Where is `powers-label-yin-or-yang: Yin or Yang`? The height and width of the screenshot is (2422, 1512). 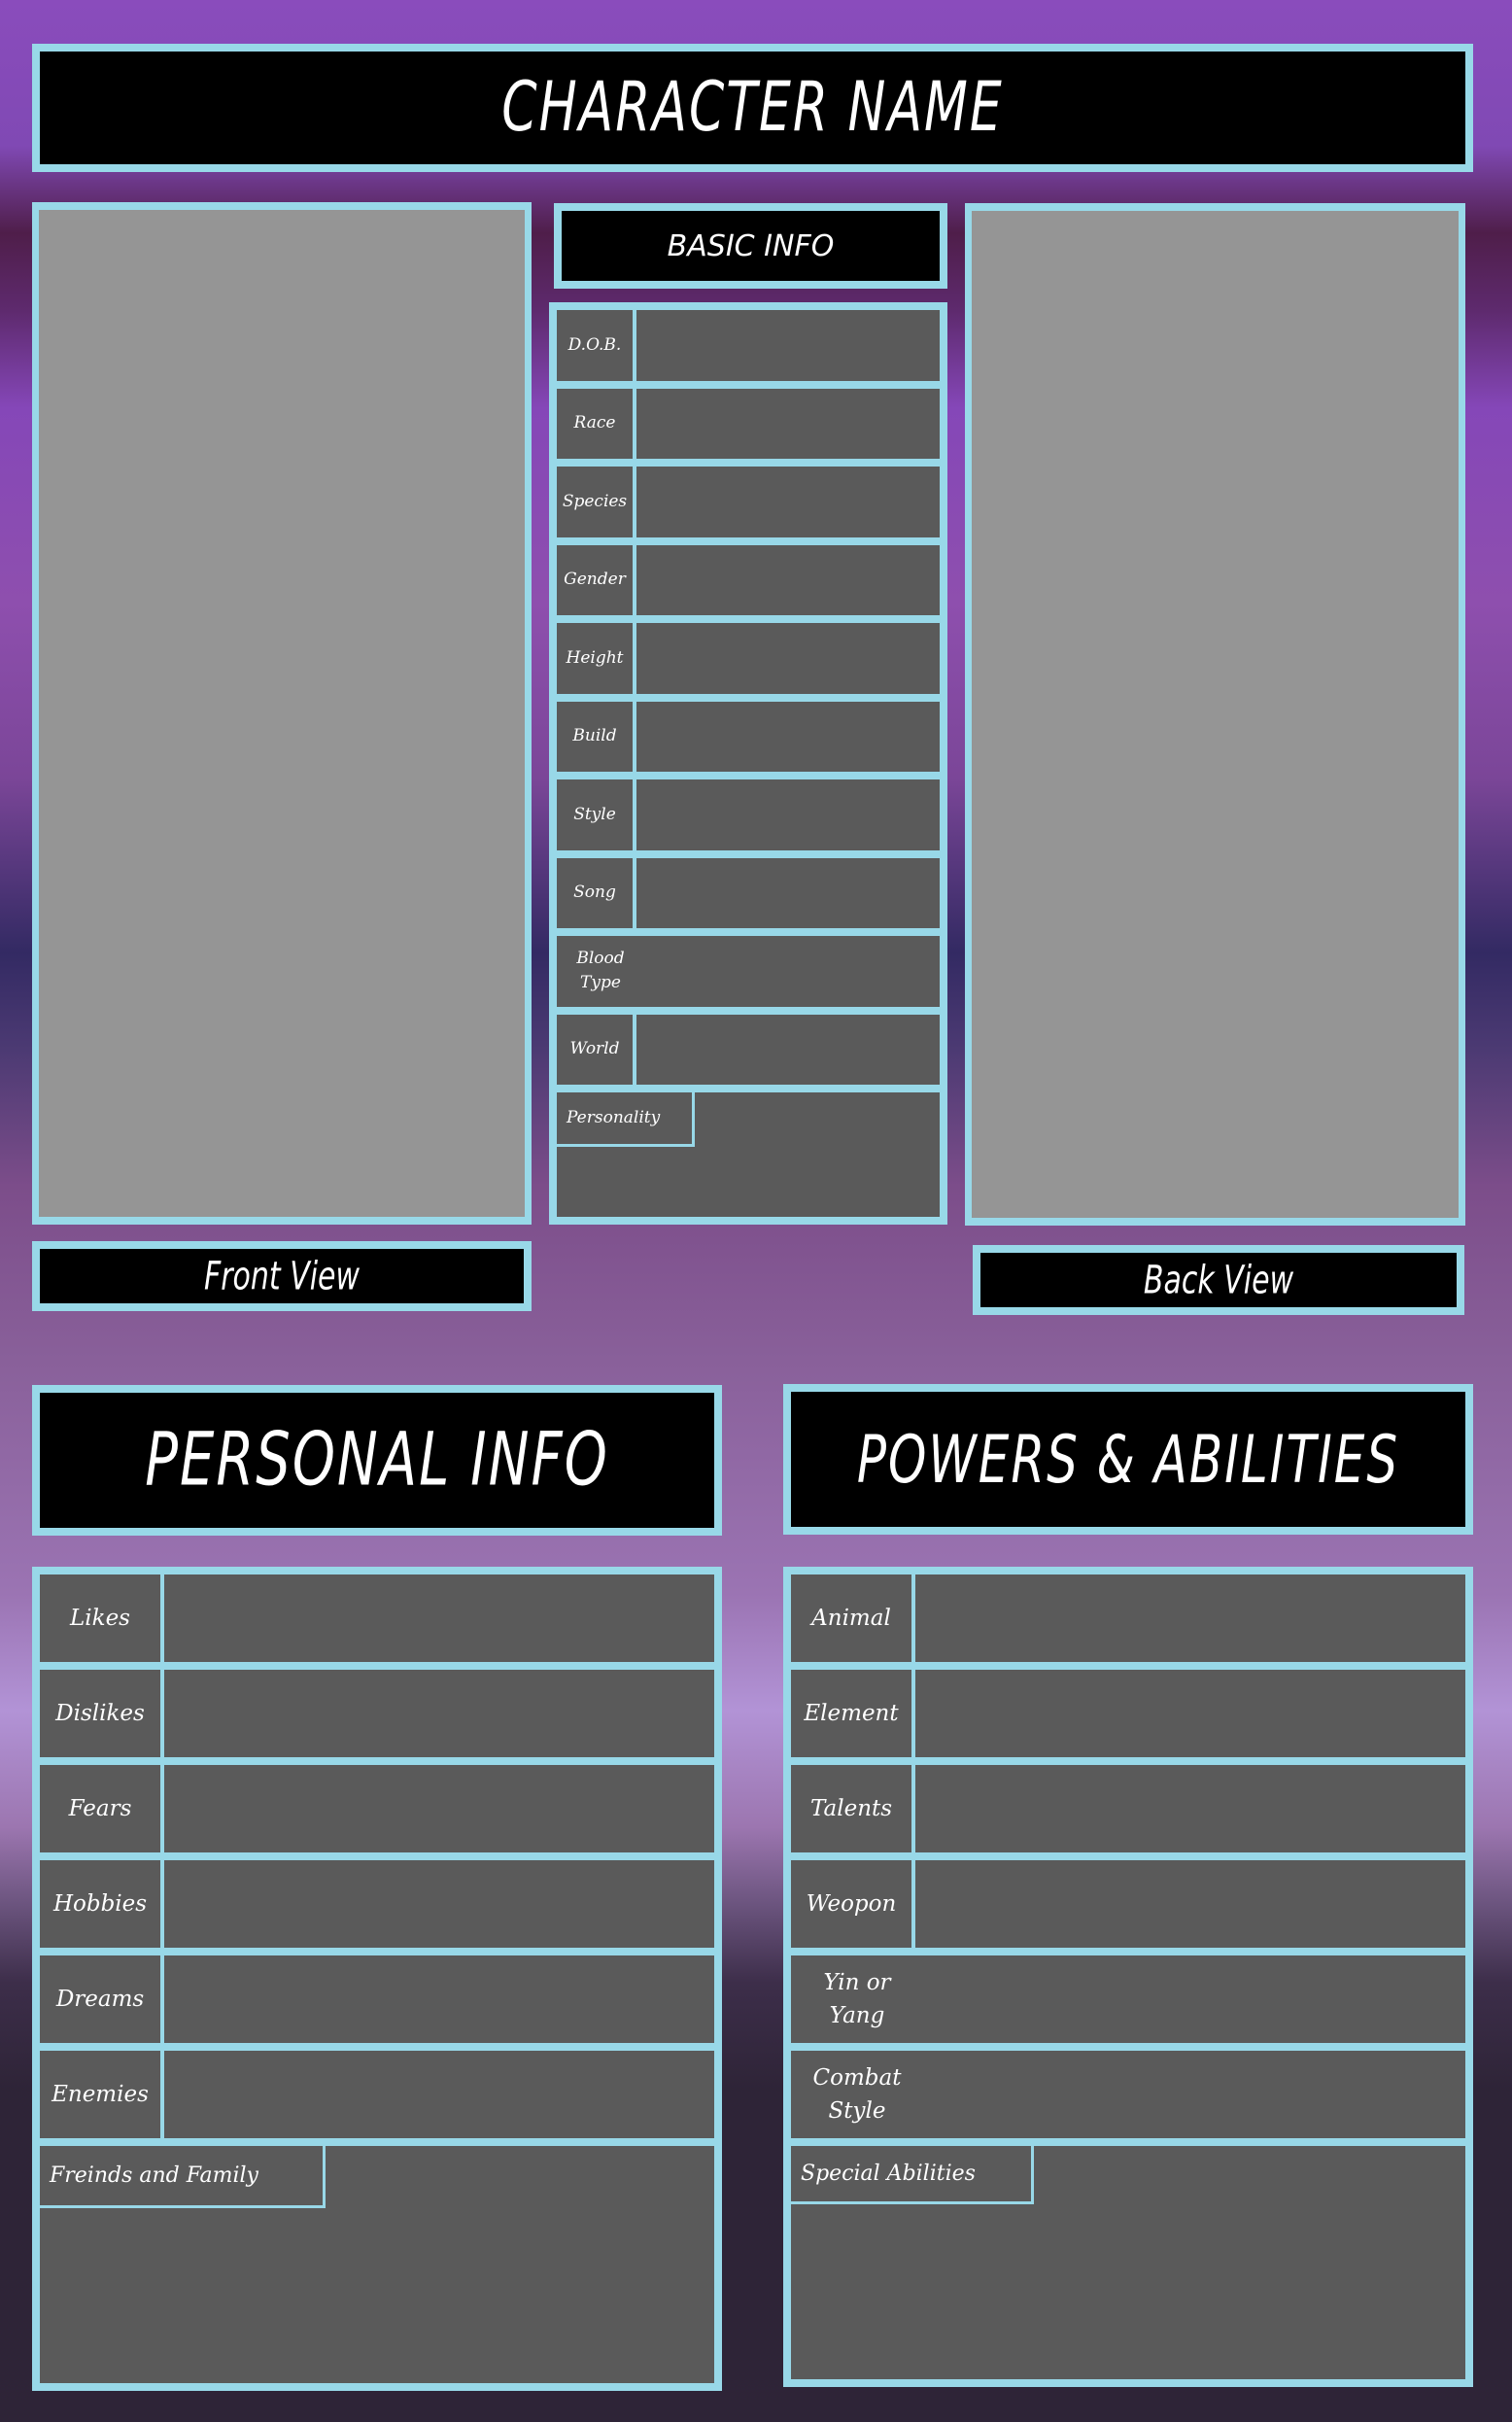
powers-label-yin-or-yang: Yin or Yang is located at coordinates (857, 1999).